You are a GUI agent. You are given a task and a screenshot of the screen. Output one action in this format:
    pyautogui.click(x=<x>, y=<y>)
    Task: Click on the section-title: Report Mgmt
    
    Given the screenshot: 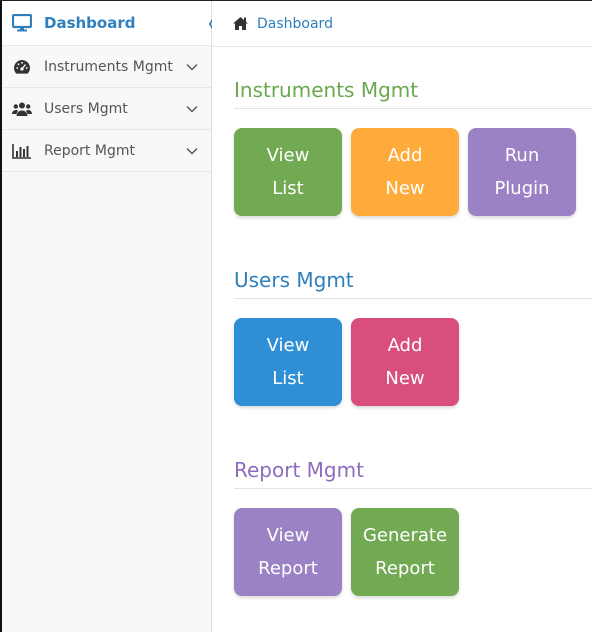 What is the action you would take?
    pyautogui.click(x=413, y=473)
    